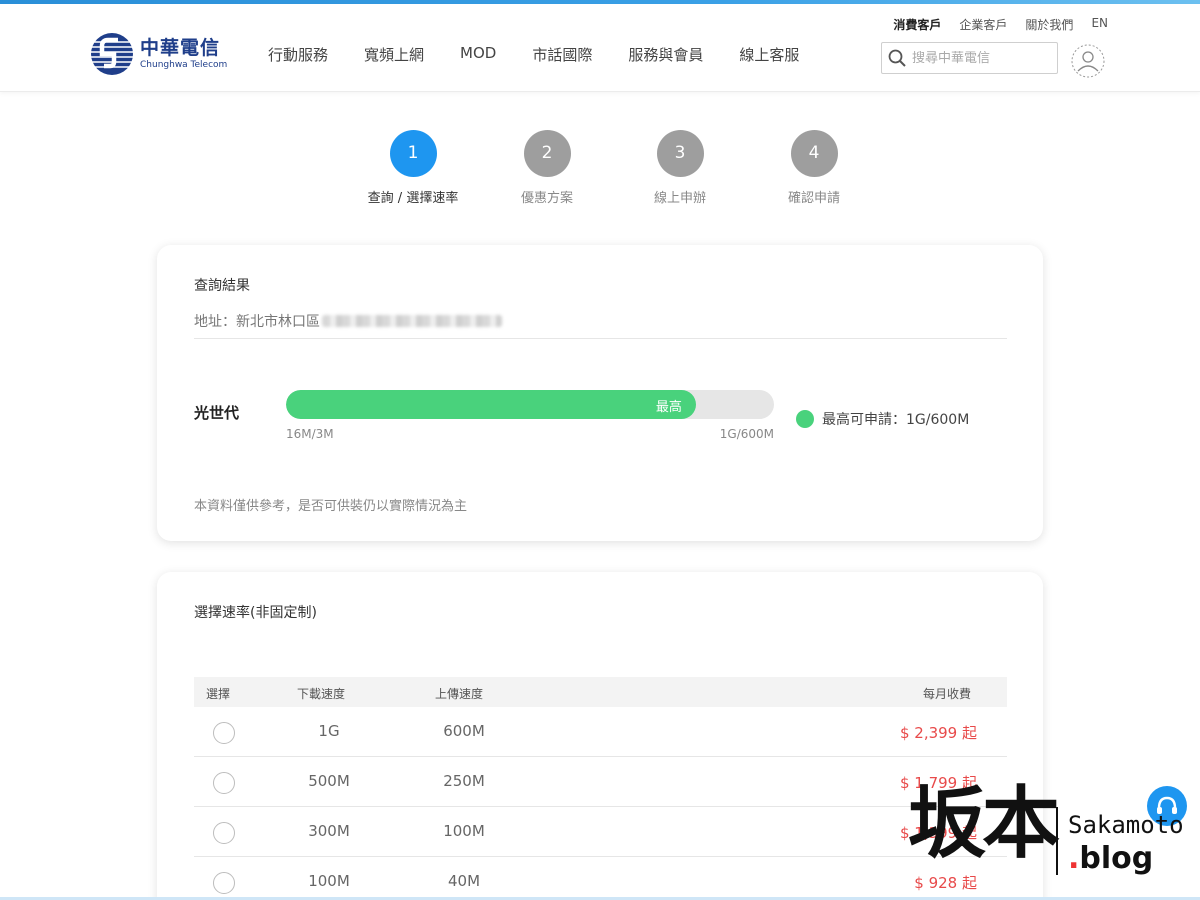 The image size is (1200, 900). Describe the element at coordinates (331, 506) in the screenshot. I see `disclaimer-note: 本資料僅供參考，是否可供裝仍以實際情況為主` at that location.